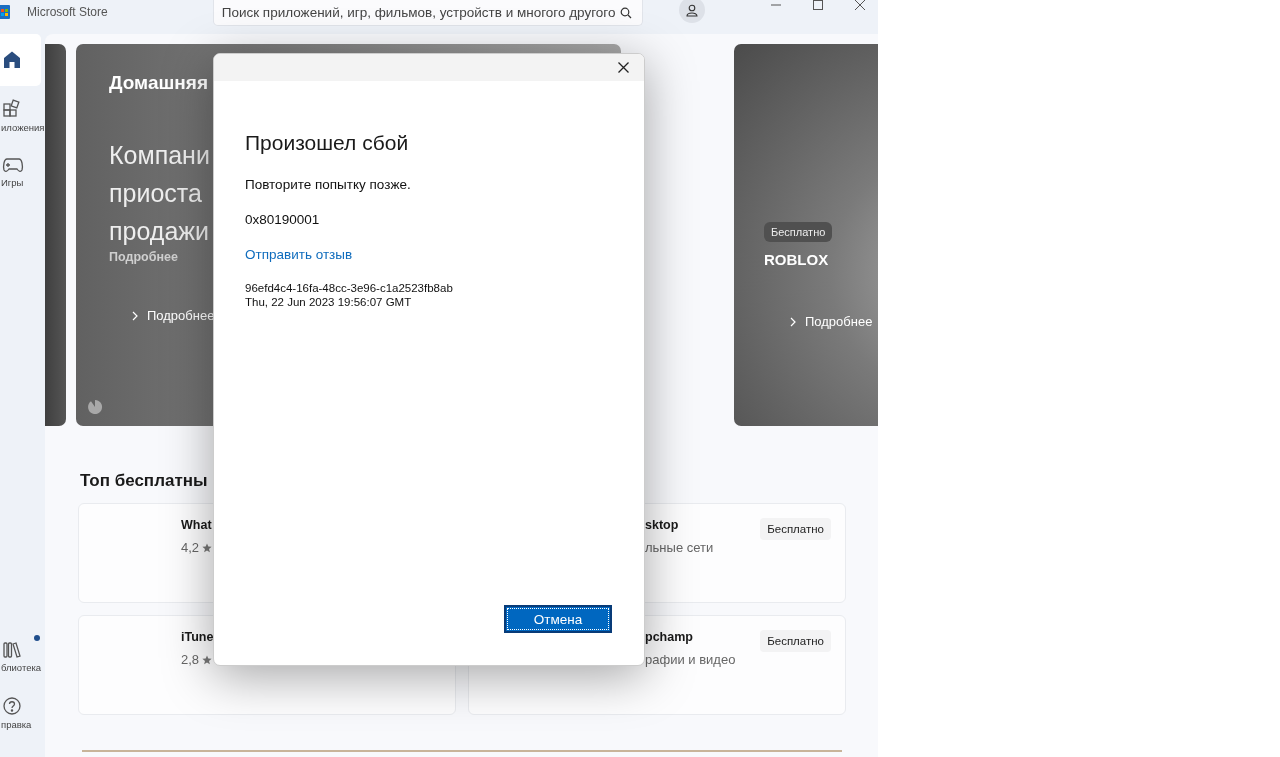  I want to click on nav-label: блиотека, so click(21, 667).